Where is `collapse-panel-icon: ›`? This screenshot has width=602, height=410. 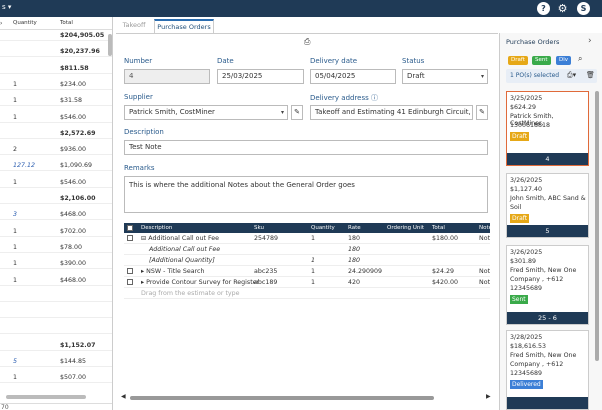
collapse-panel-icon: › is located at coordinates (590, 41).